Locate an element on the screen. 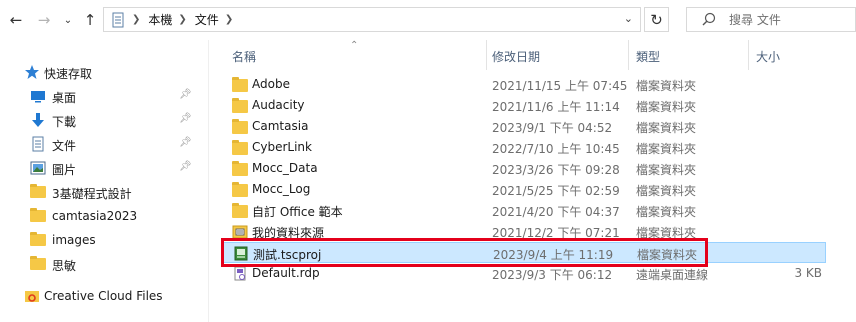 The image size is (856, 322). file-row-camtasia: Camtasia 2023/9/1 下午 04:52 檔案資料夾 is located at coordinates (524, 126).